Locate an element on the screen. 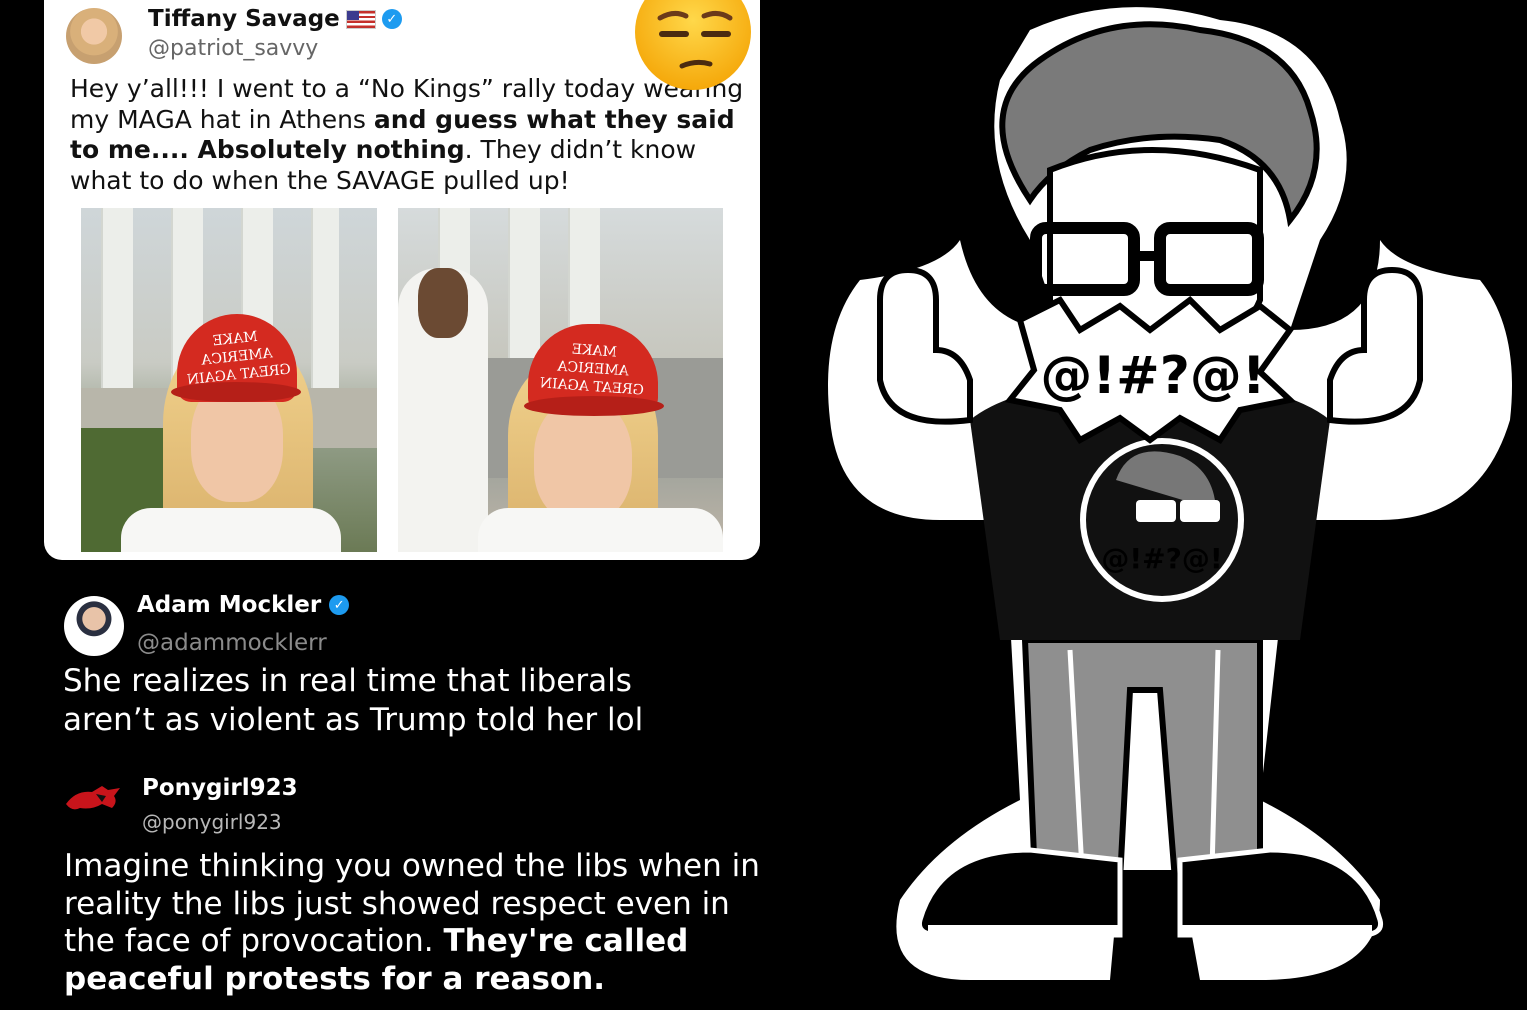  us-flag-icon is located at coordinates (360, 19).